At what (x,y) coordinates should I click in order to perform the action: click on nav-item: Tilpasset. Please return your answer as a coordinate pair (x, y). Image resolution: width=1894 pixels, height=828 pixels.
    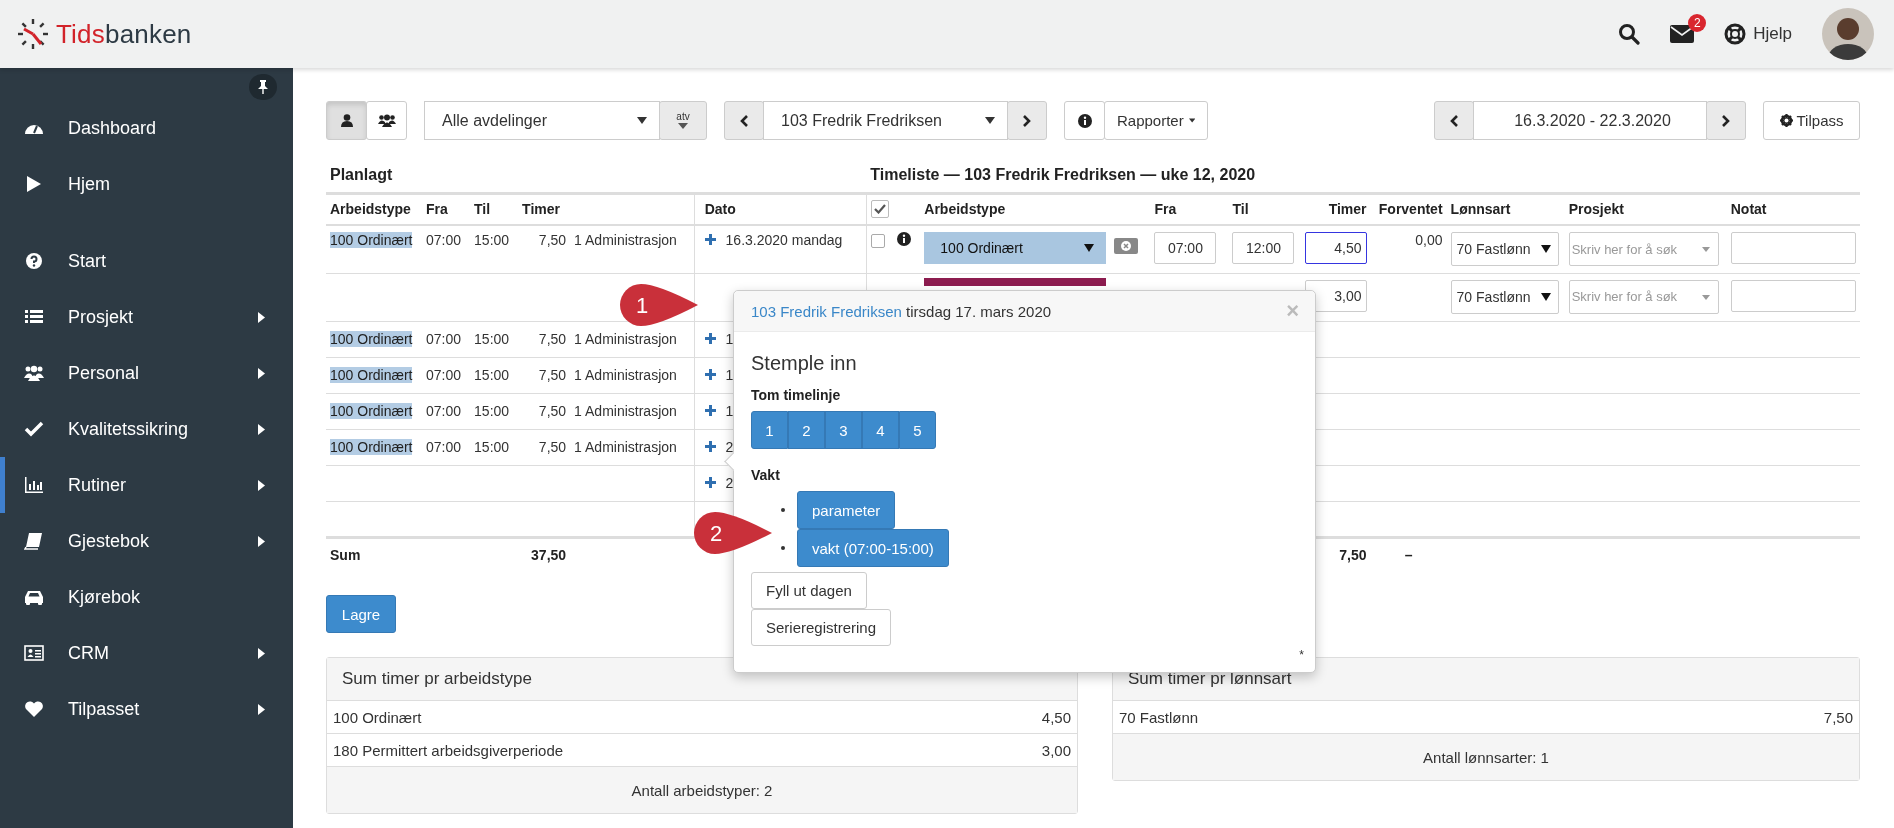
    Looking at the image, I should click on (146, 709).